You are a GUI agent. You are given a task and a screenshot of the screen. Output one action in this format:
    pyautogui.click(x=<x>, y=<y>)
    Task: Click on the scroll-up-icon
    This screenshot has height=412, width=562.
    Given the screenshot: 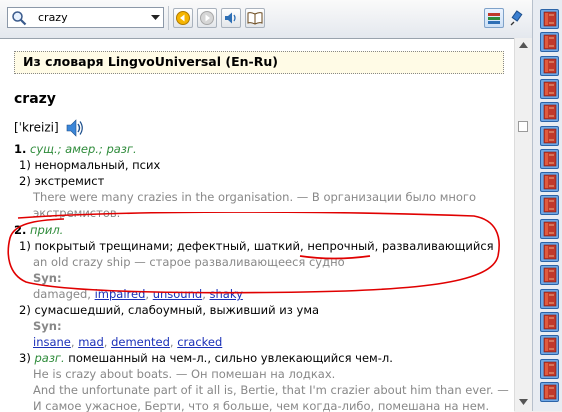 What is the action you would take?
    pyautogui.click(x=523, y=45)
    